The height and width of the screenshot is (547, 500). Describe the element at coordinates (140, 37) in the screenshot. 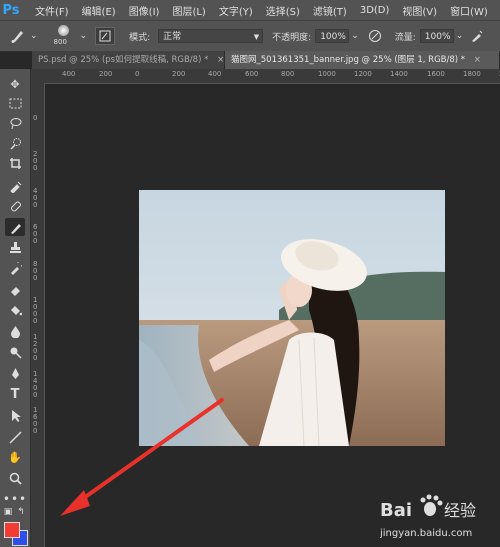

I see `mode-label: 模式:` at that location.